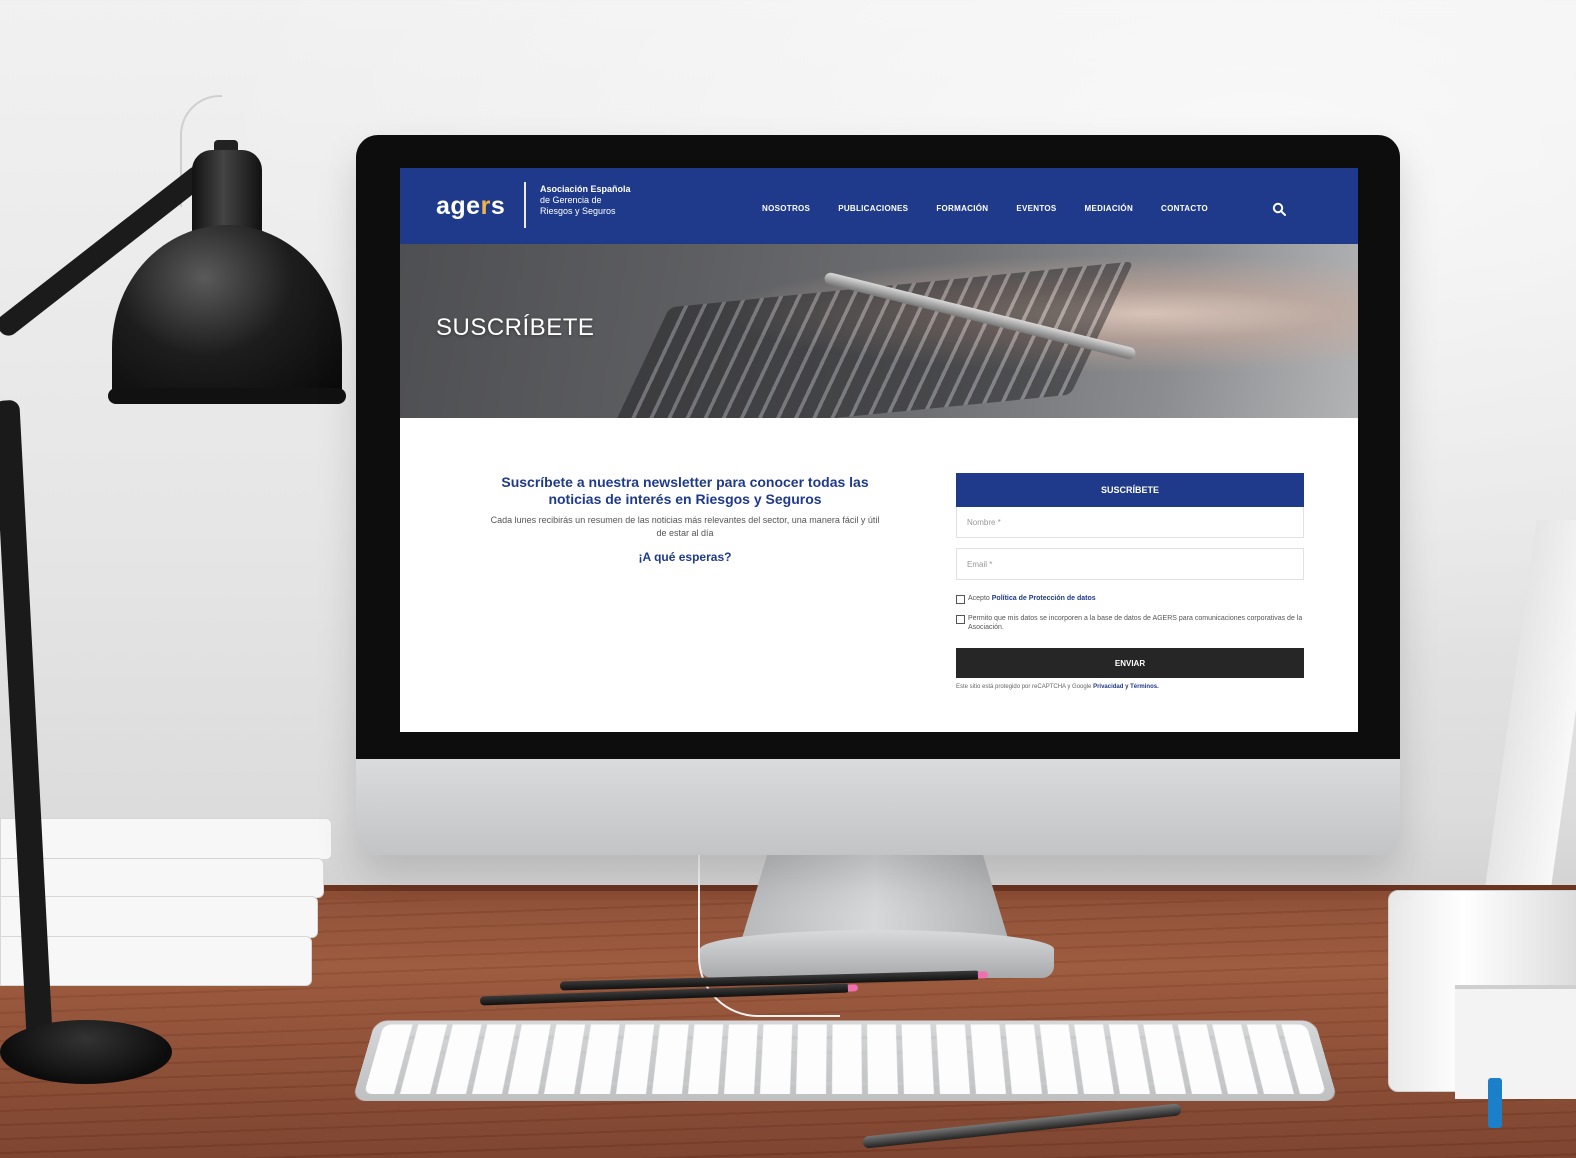 This screenshot has height=1158, width=1576. What do you see at coordinates (685, 557) in the screenshot?
I see `intro-cta: ¡A qué esperas?` at bounding box center [685, 557].